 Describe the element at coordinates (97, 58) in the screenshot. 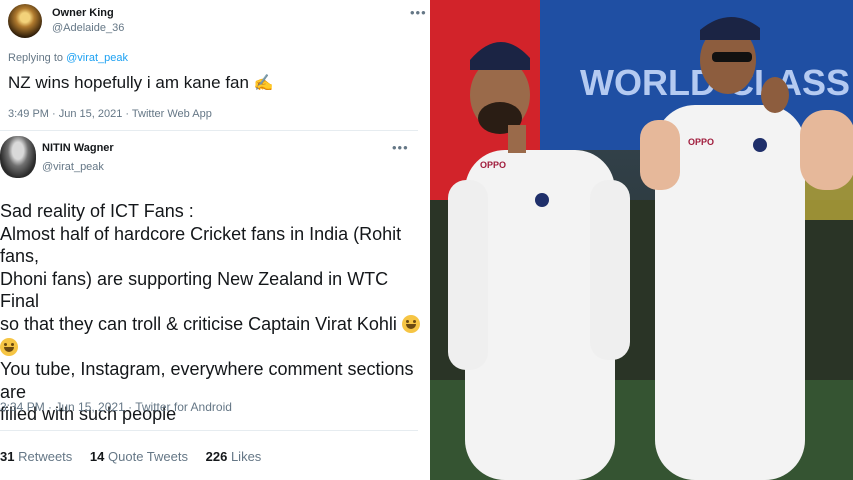

I see `replying-handle-link: @virat_peak` at that location.